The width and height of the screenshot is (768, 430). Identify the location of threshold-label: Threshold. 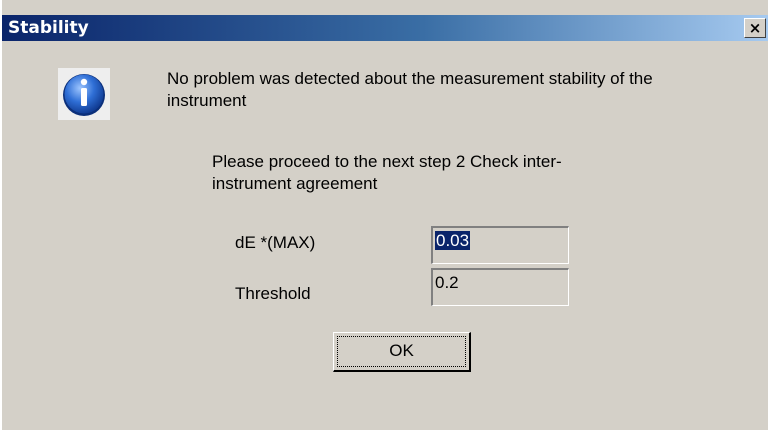
(273, 293).